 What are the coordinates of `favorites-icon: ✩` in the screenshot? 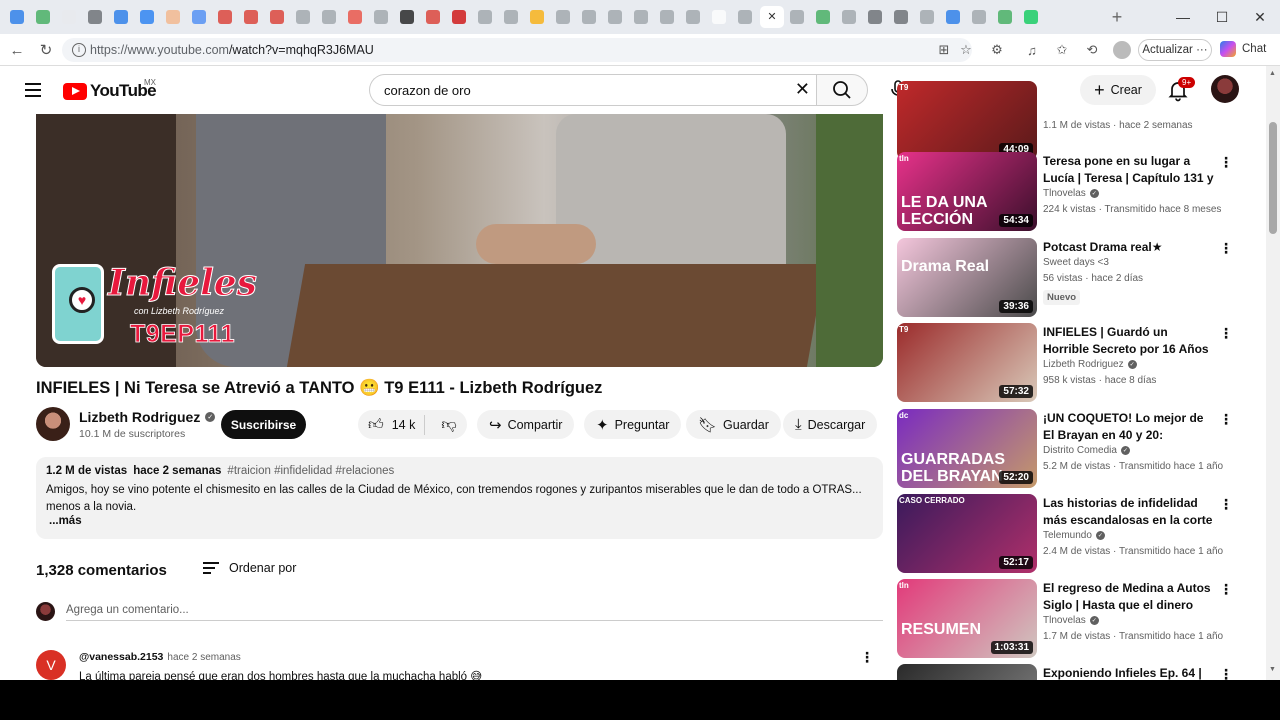 It's located at (1062, 50).